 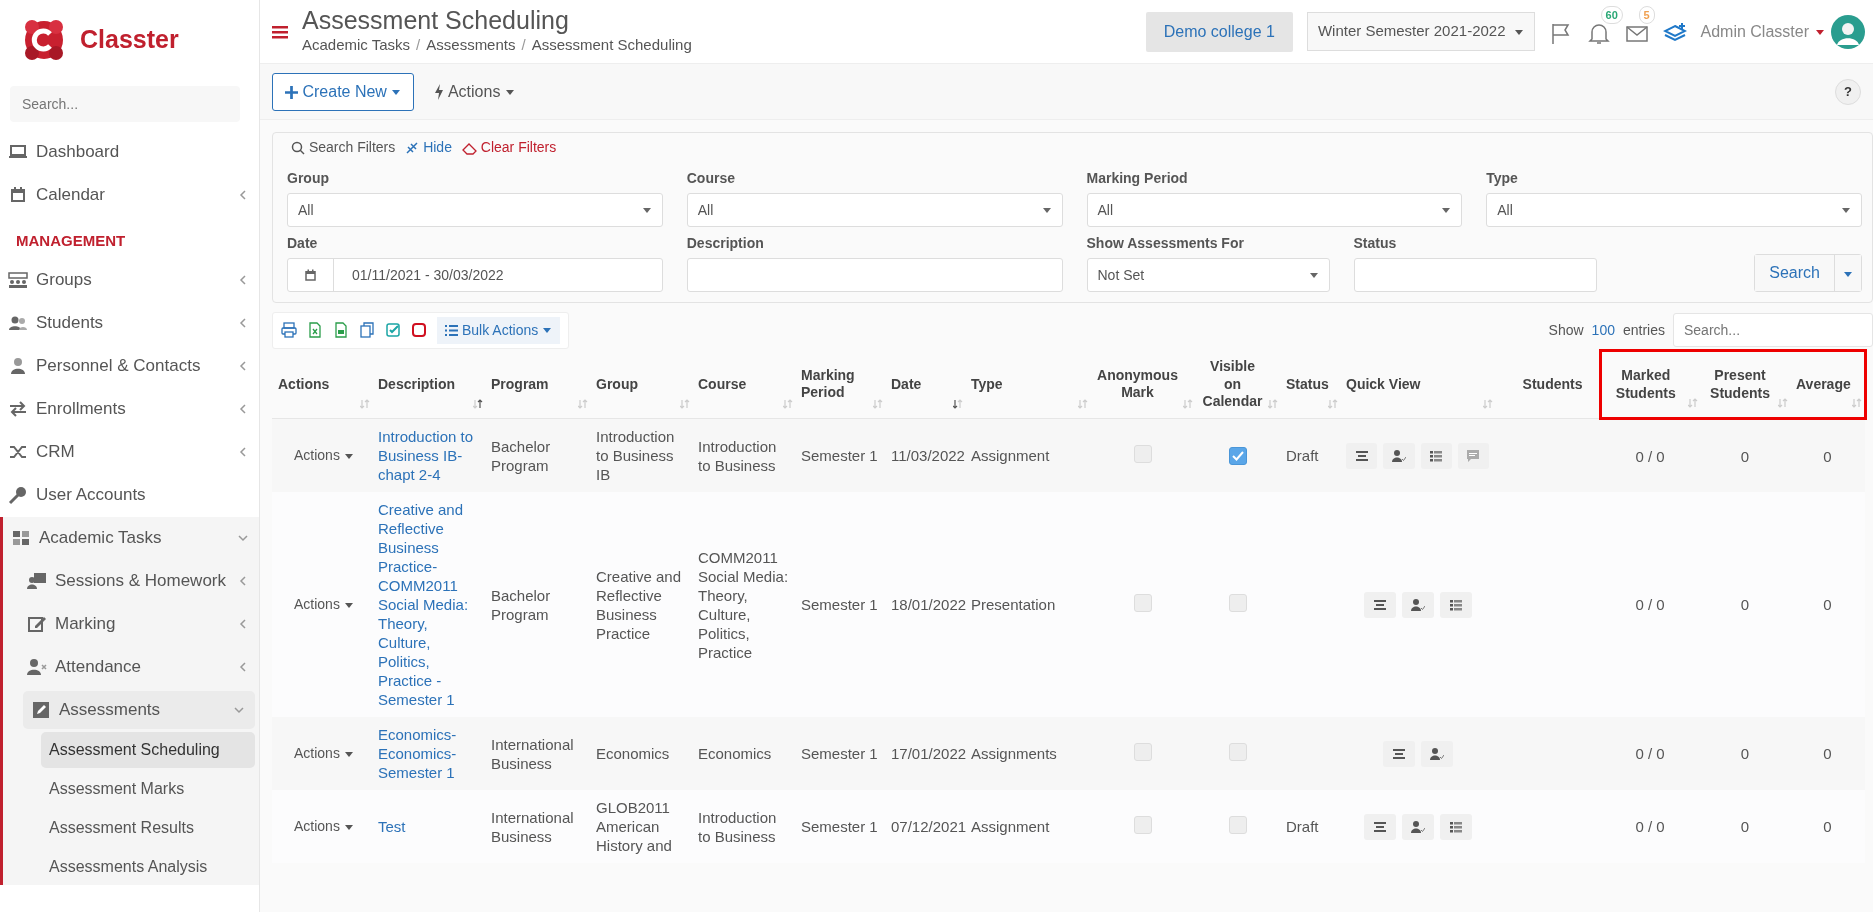 I want to click on checkbox-icon, so click(x=393, y=330).